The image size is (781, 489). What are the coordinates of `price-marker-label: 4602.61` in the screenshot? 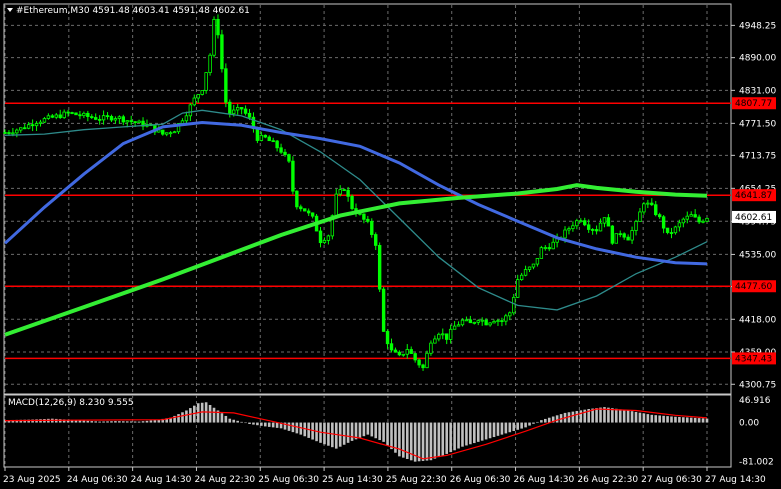 It's located at (753, 218).